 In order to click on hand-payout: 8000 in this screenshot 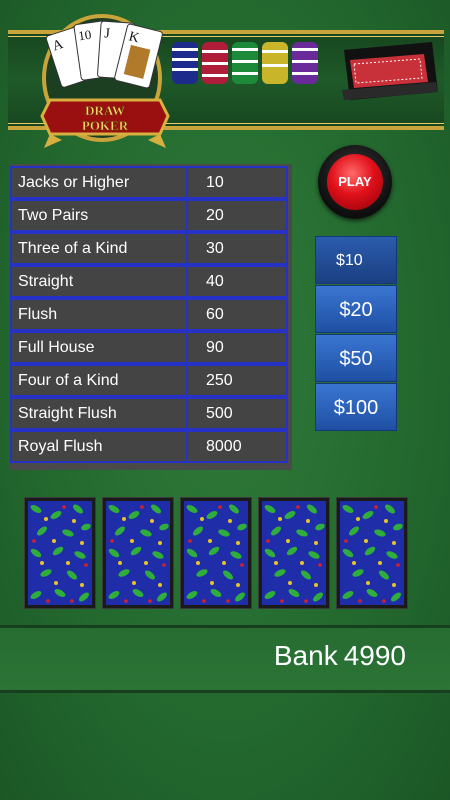, I will do `click(224, 446)`.